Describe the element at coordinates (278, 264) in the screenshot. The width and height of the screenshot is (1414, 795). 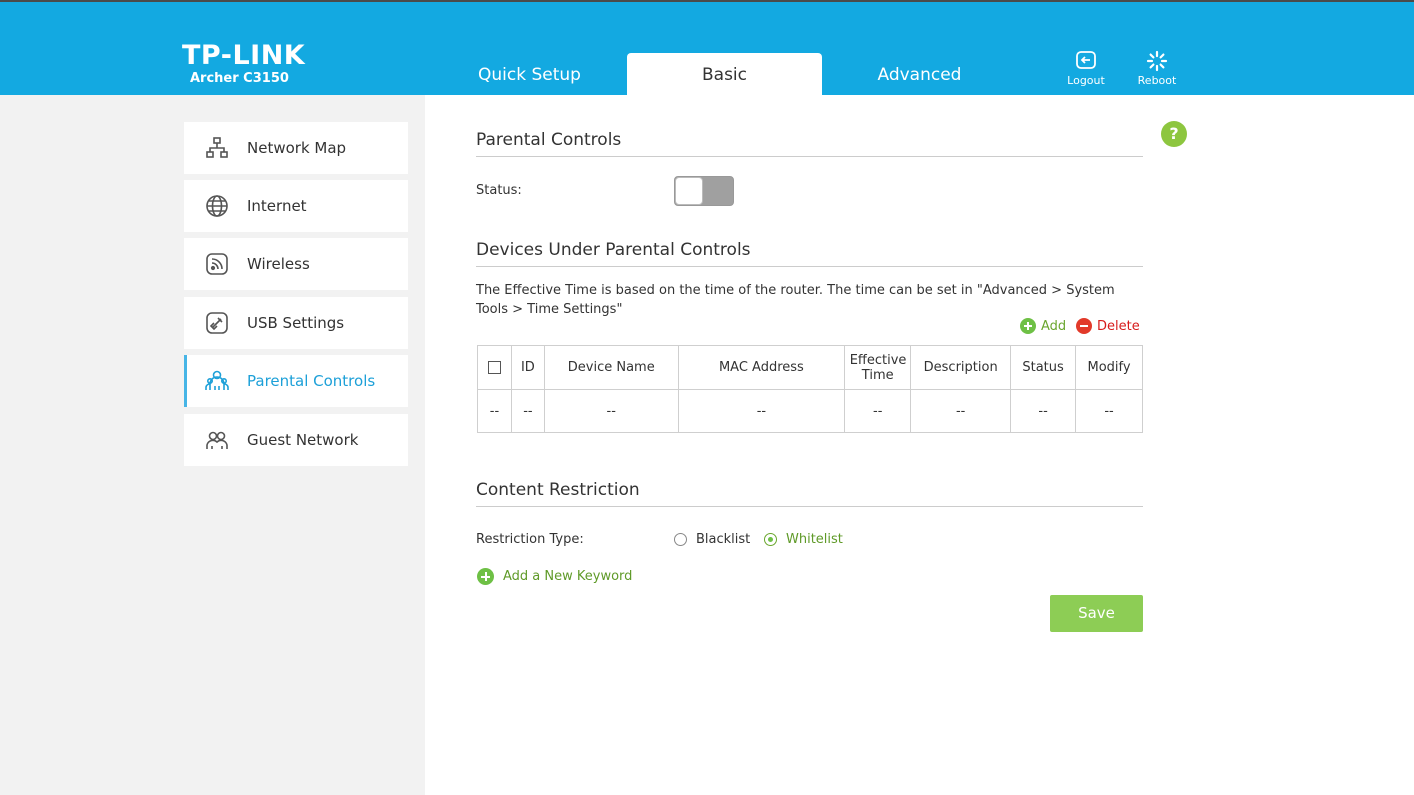
I see `sidebar-item-label: Wireless` at that location.